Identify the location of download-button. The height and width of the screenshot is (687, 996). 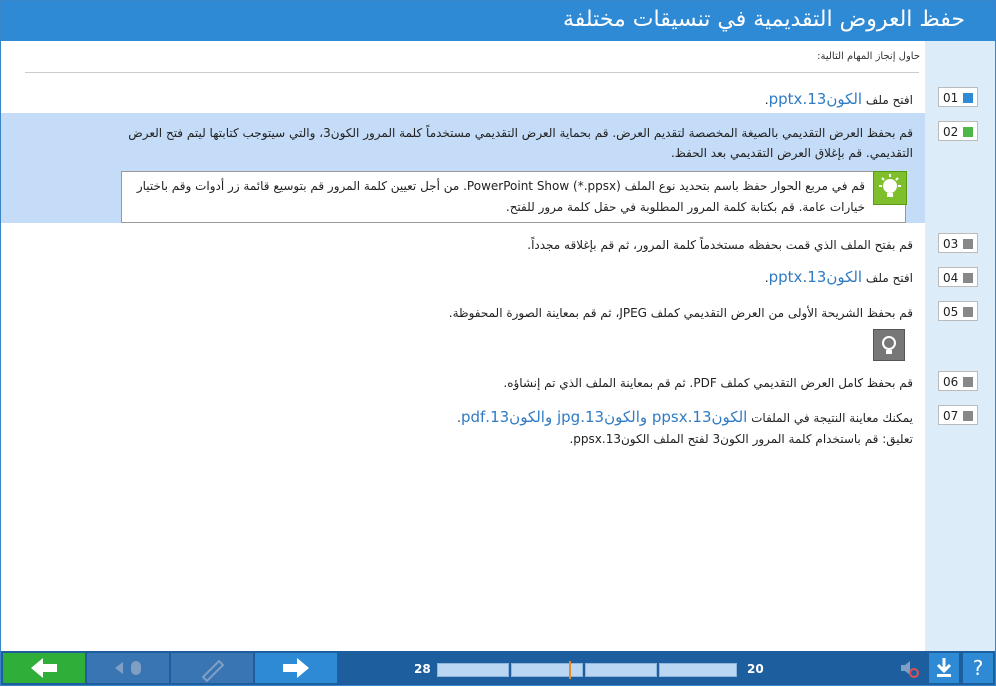
(944, 668).